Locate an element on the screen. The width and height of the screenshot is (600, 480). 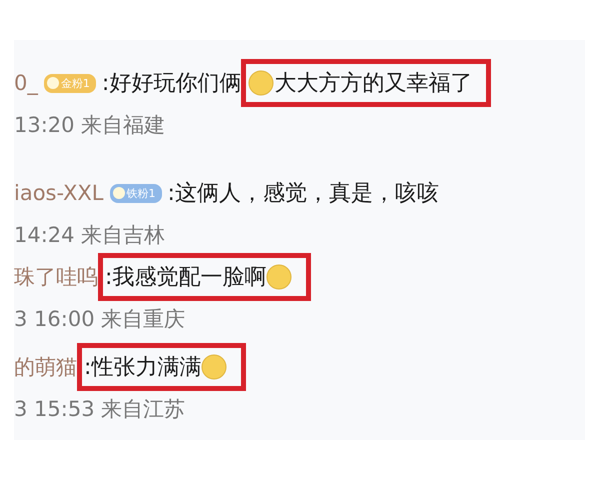
comment-meta: 13:20 来自福建 is located at coordinates (90, 125).